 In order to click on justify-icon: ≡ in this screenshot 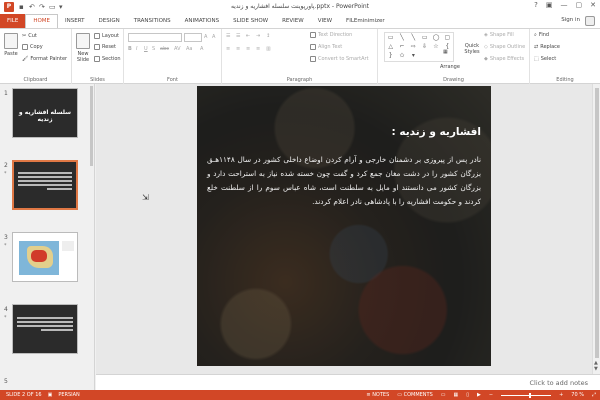, I will do `click(258, 49)`.